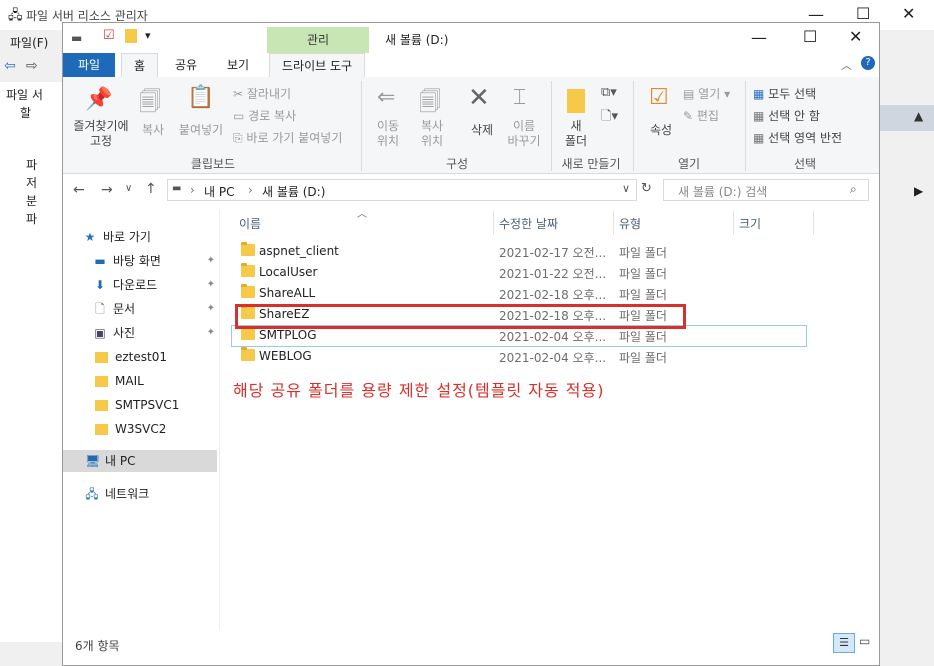  I want to click on collapse-icon: ▲, so click(918, 116).